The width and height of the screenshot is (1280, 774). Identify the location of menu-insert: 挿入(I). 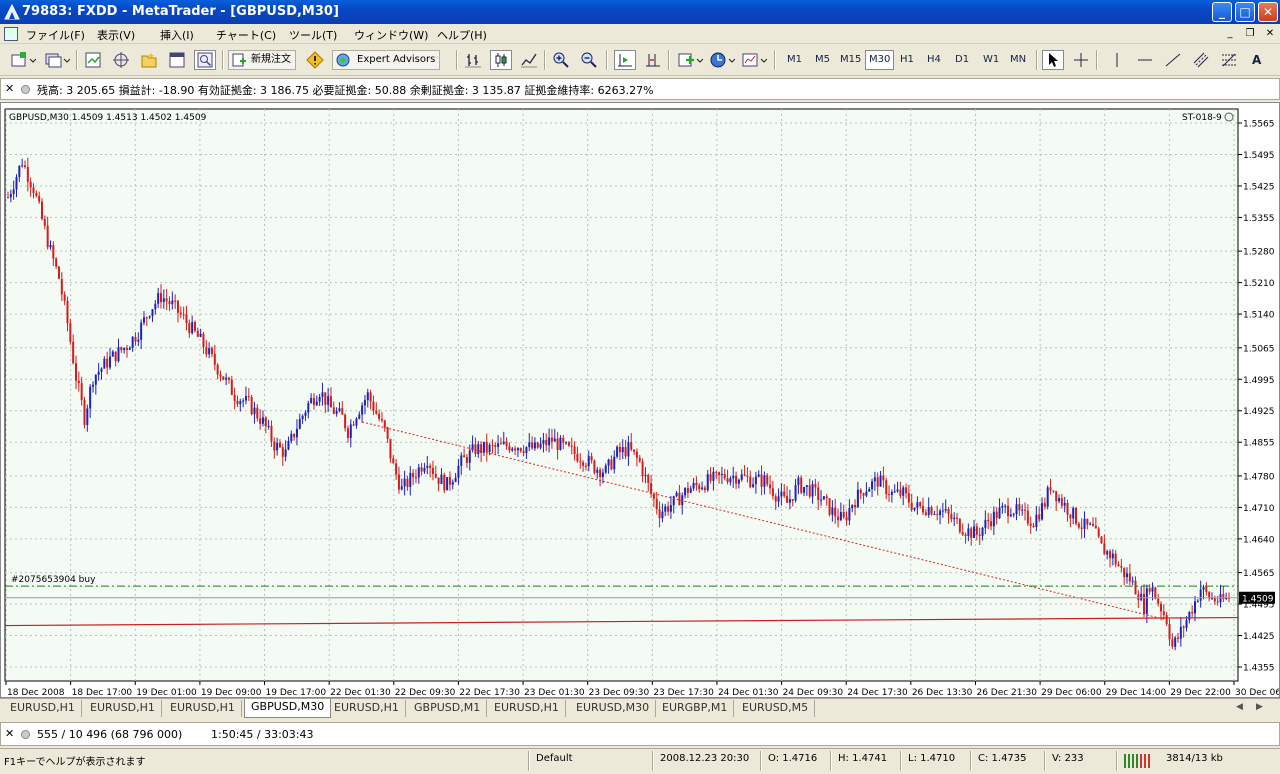
(177, 35).